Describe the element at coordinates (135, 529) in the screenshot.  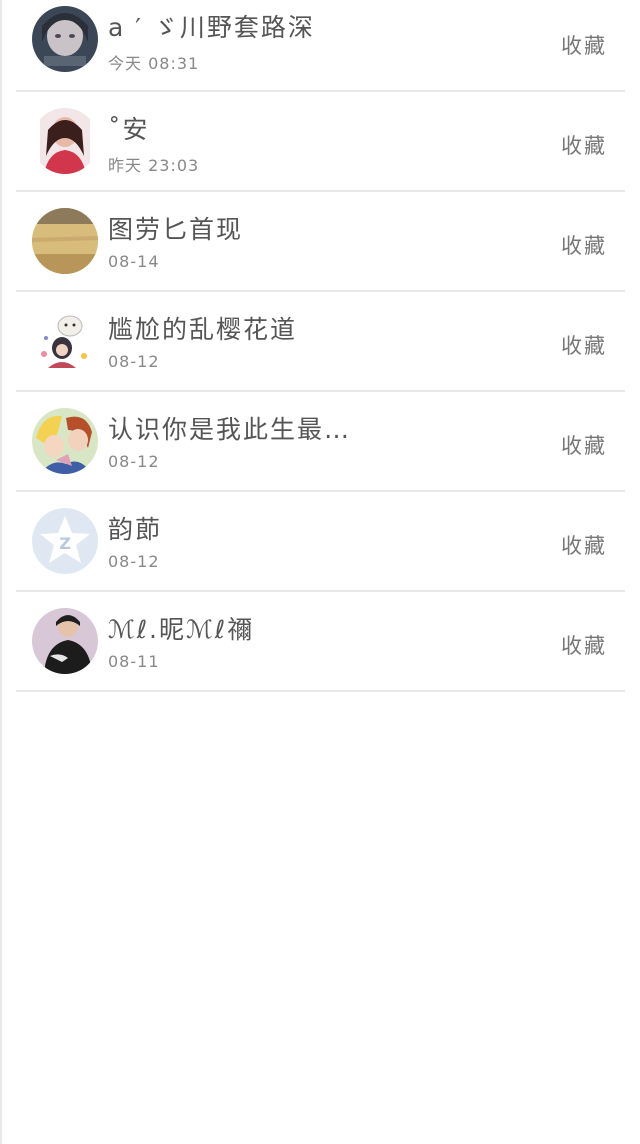
I see `contact-name: 韵莭` at that location.